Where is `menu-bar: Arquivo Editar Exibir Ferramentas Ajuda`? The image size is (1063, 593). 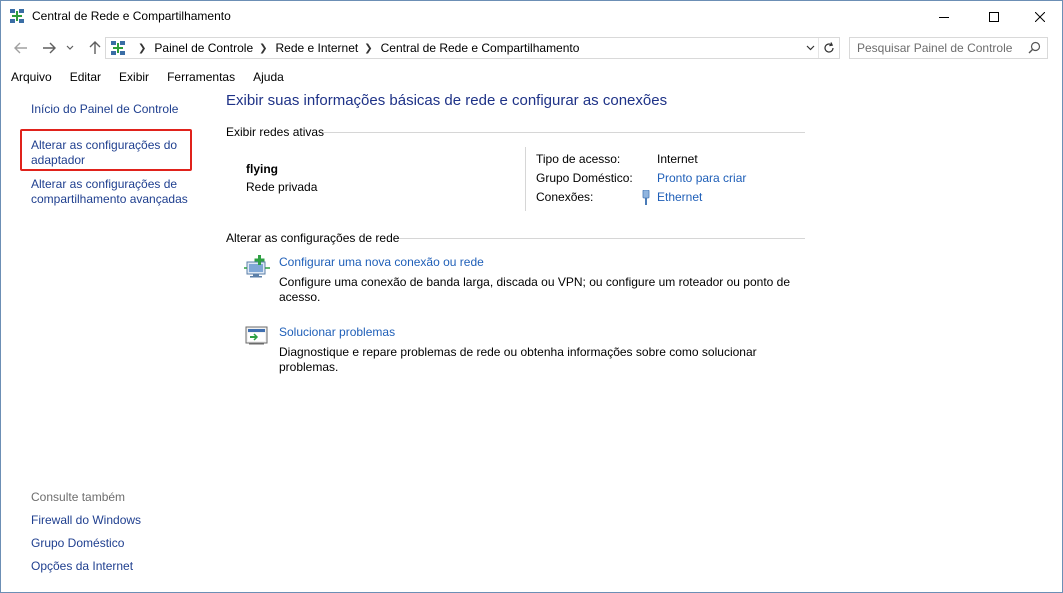
menu-bar: Arquivo Editar Exibir Ferramentas Ajuda is located at coordinates (146, 77).